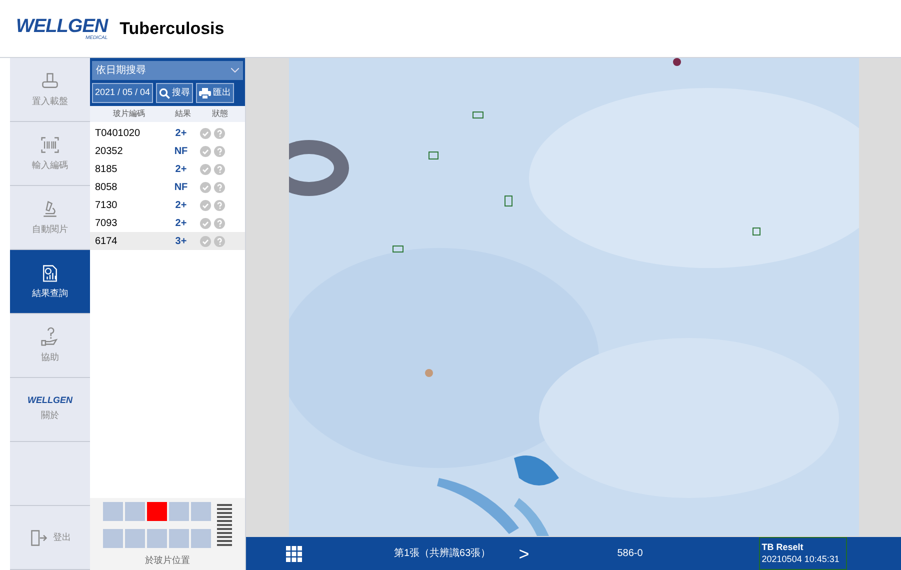  I want to click on logout-icon, so click(39, 538).